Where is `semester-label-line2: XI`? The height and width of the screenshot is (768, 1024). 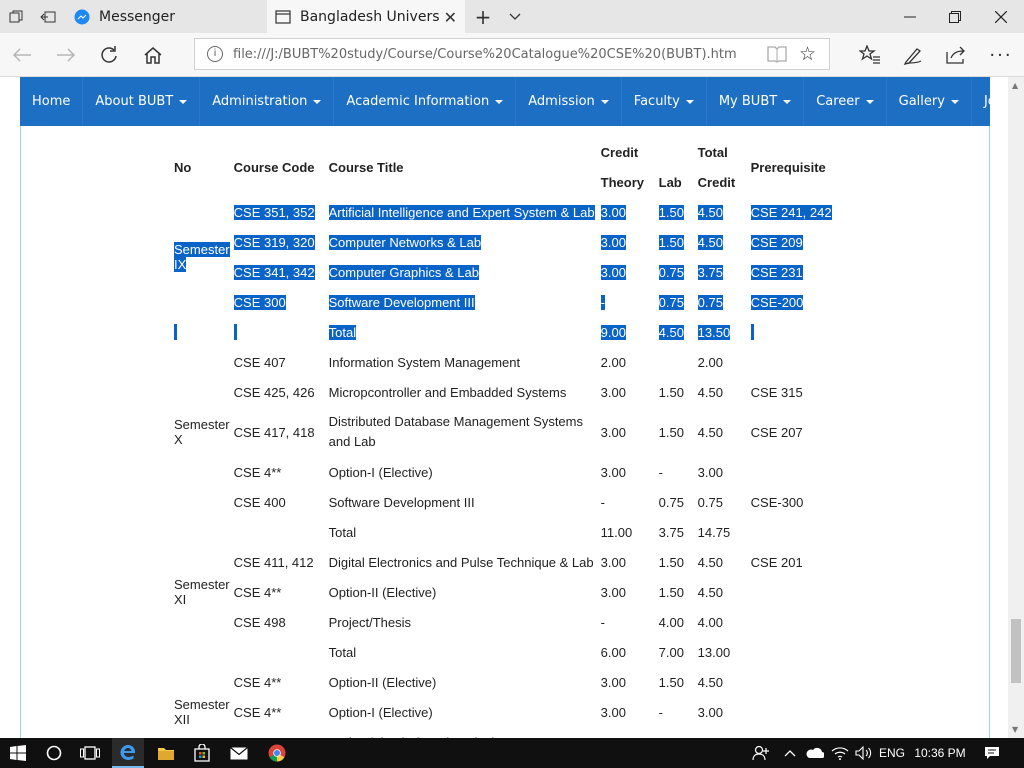
semester-label-line2: XI is located at coordinates (180, 599).